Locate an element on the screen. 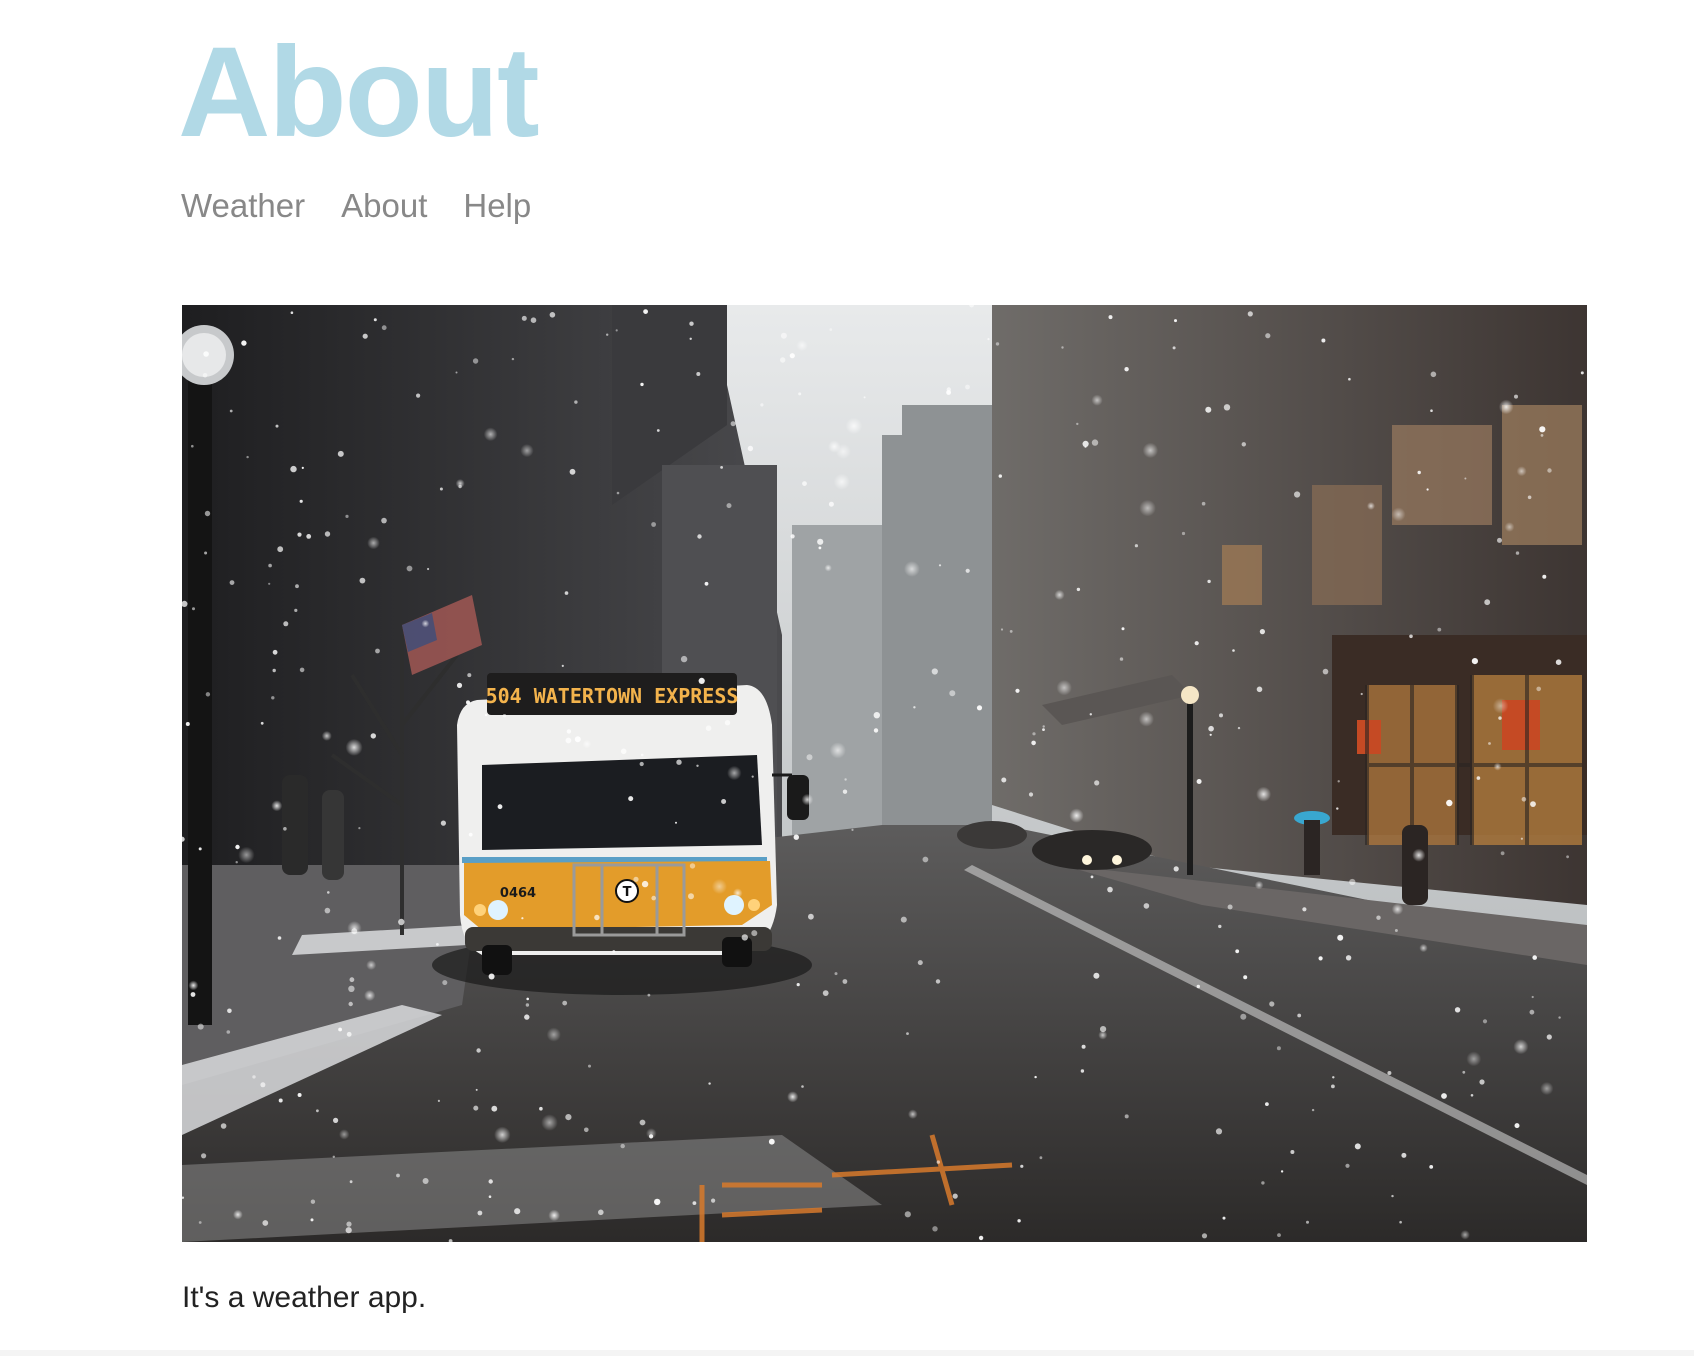  bus-number: 0464 is located at coordinates (518, 893).